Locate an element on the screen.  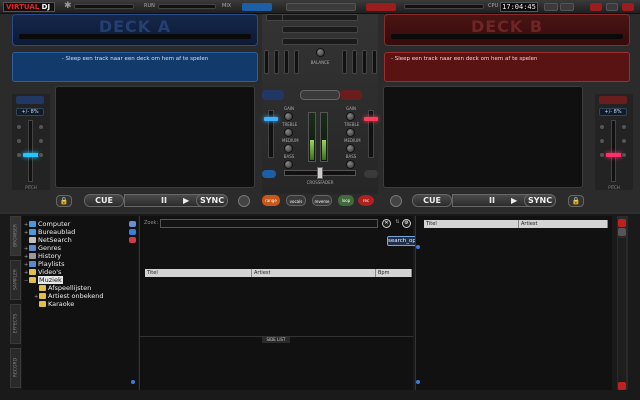
mixer-mode-button is located at coordinates (320, 95).